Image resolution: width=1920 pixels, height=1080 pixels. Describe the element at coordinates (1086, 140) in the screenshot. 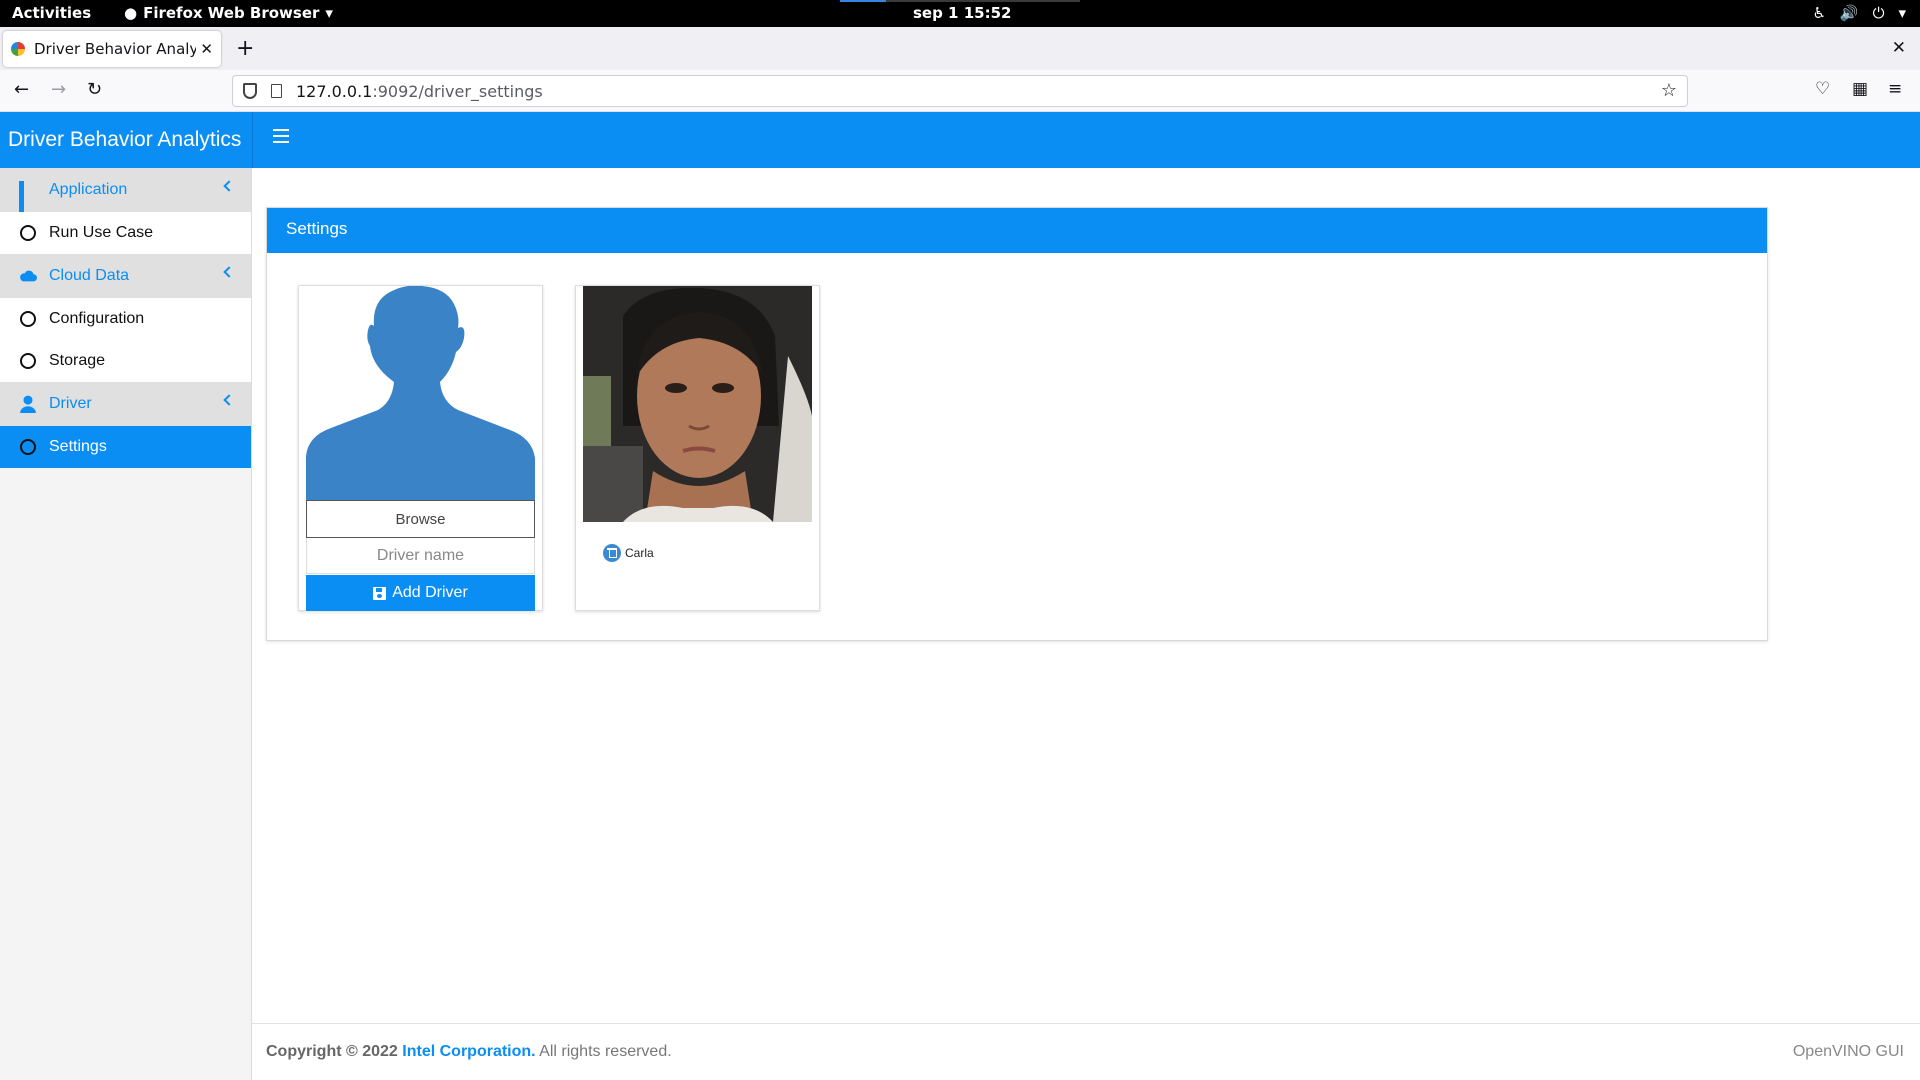

I see `app-header` at that location.